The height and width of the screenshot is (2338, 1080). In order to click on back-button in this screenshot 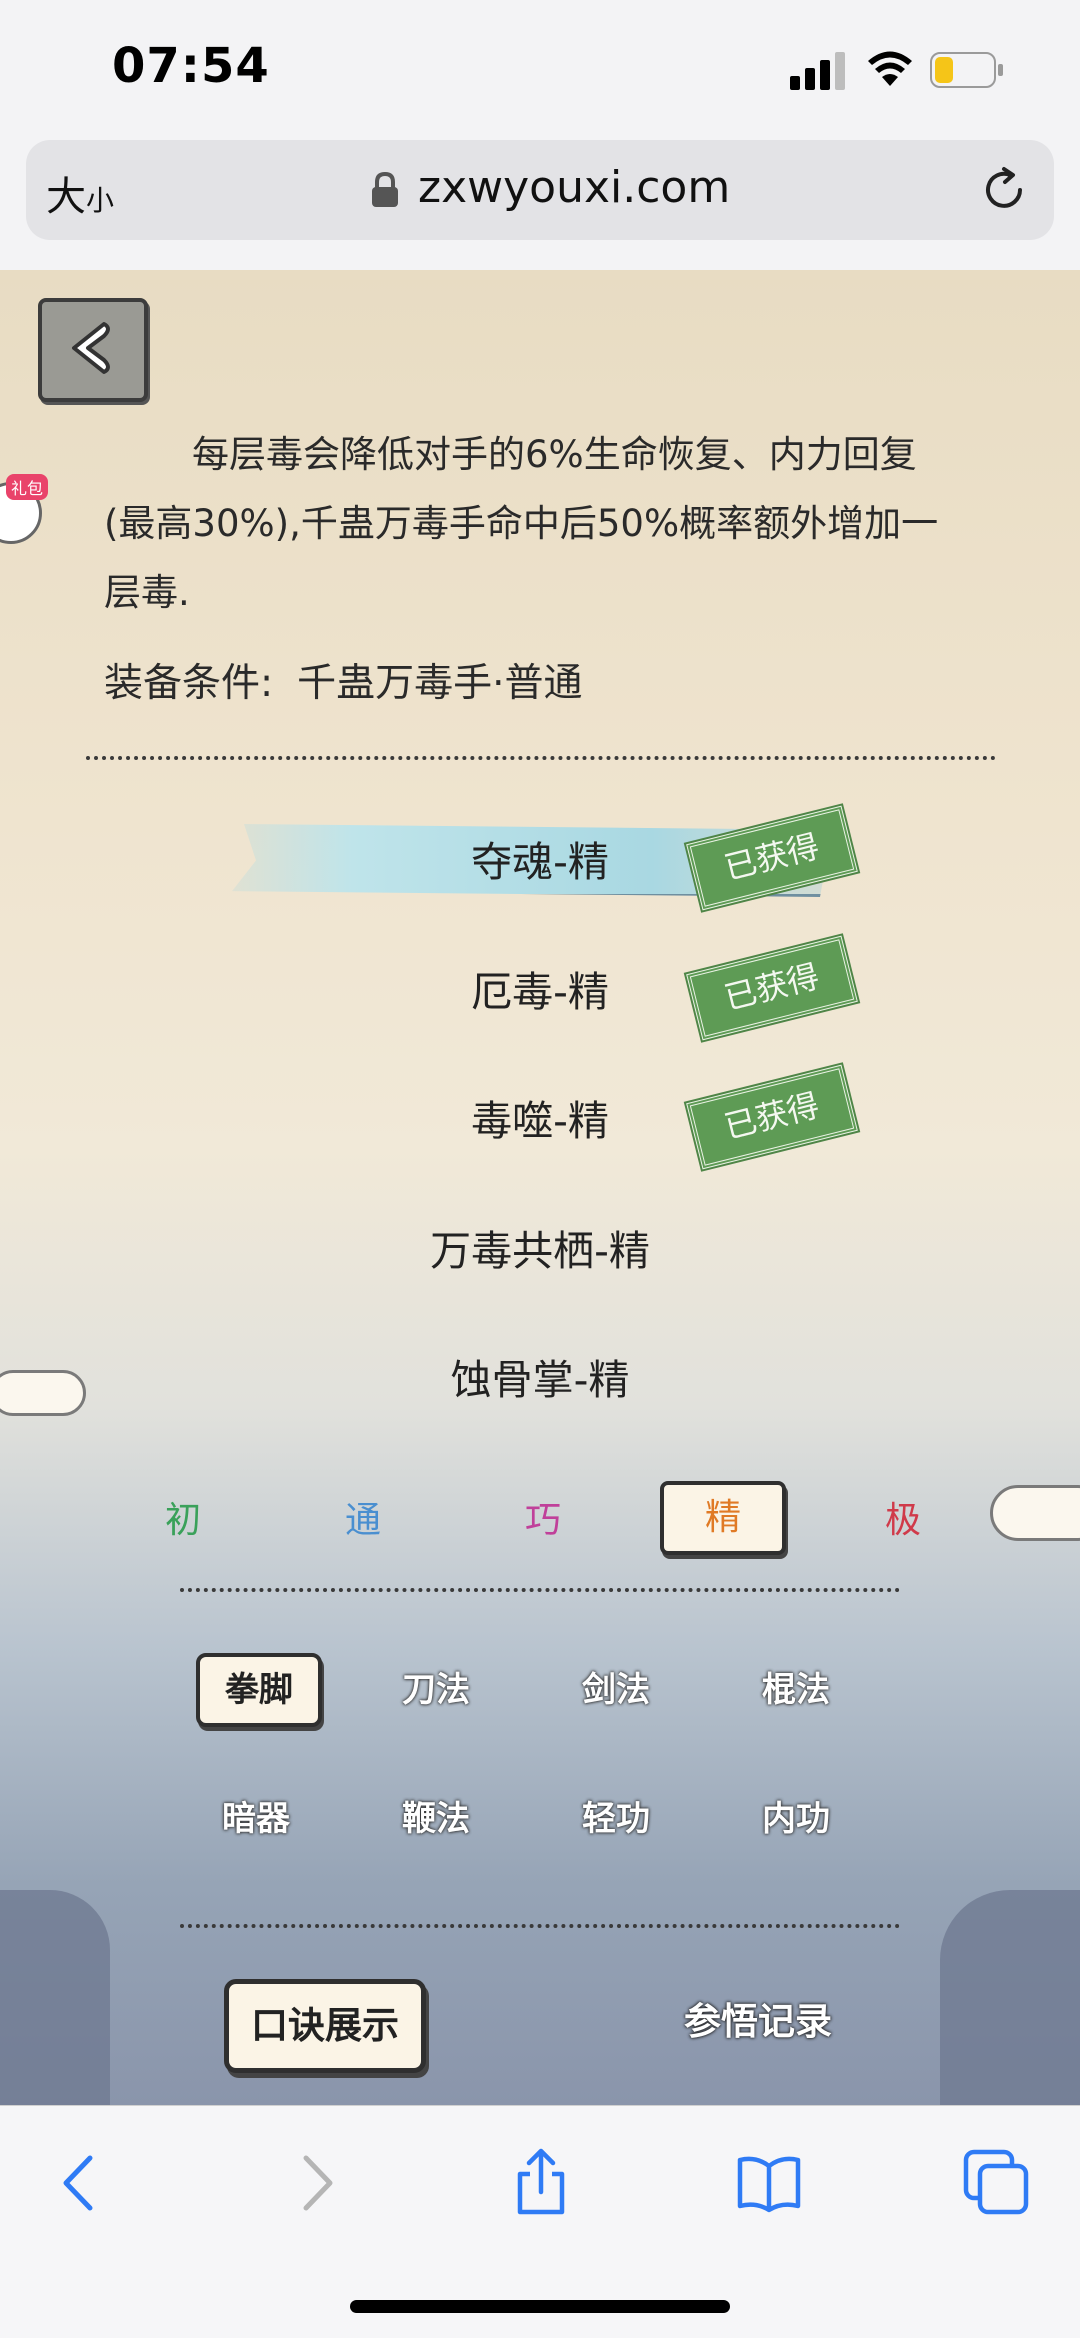, I will do `click(93, 350)`.